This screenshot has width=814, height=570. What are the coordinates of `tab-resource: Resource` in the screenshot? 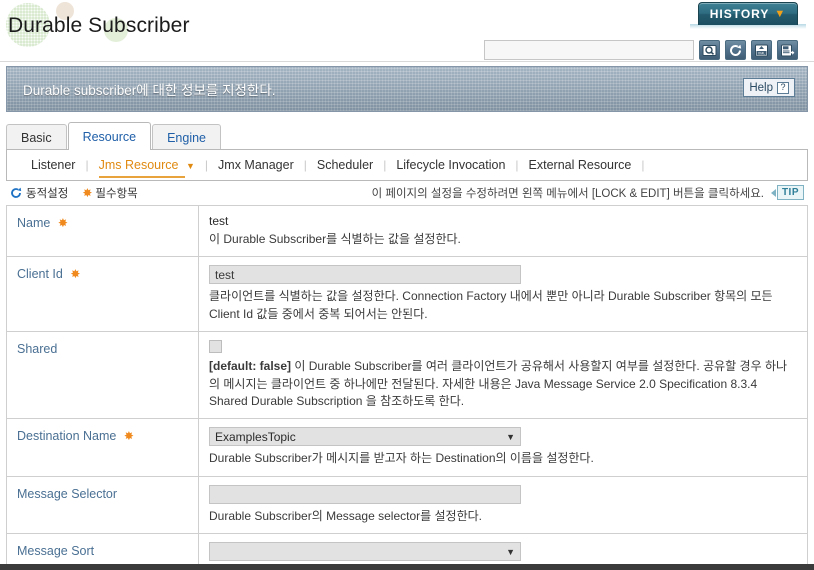 It's located at (109, 136).